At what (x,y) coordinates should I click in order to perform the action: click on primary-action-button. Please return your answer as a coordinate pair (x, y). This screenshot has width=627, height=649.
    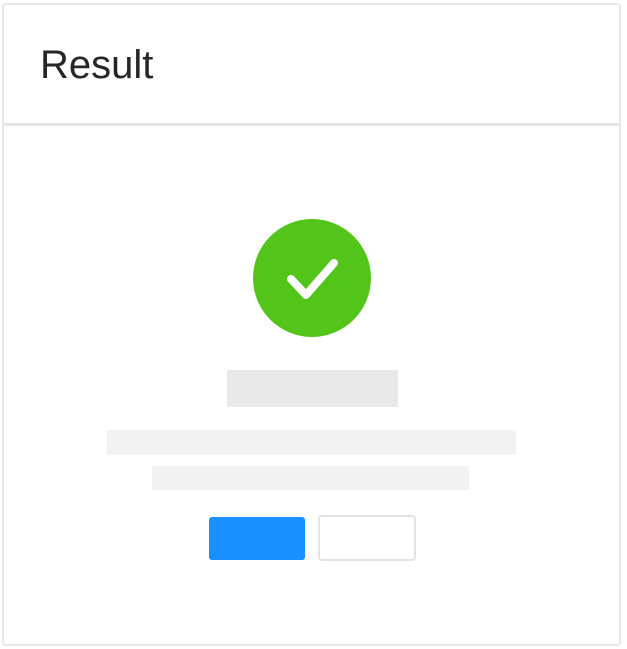
    Looking at the image, I should click on (257, 538).